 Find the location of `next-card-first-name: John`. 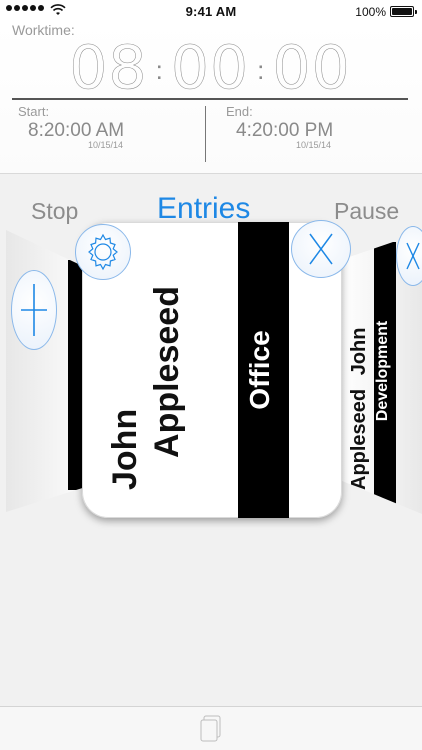

next-card-first-name: John is located at coordinates (359, 351).